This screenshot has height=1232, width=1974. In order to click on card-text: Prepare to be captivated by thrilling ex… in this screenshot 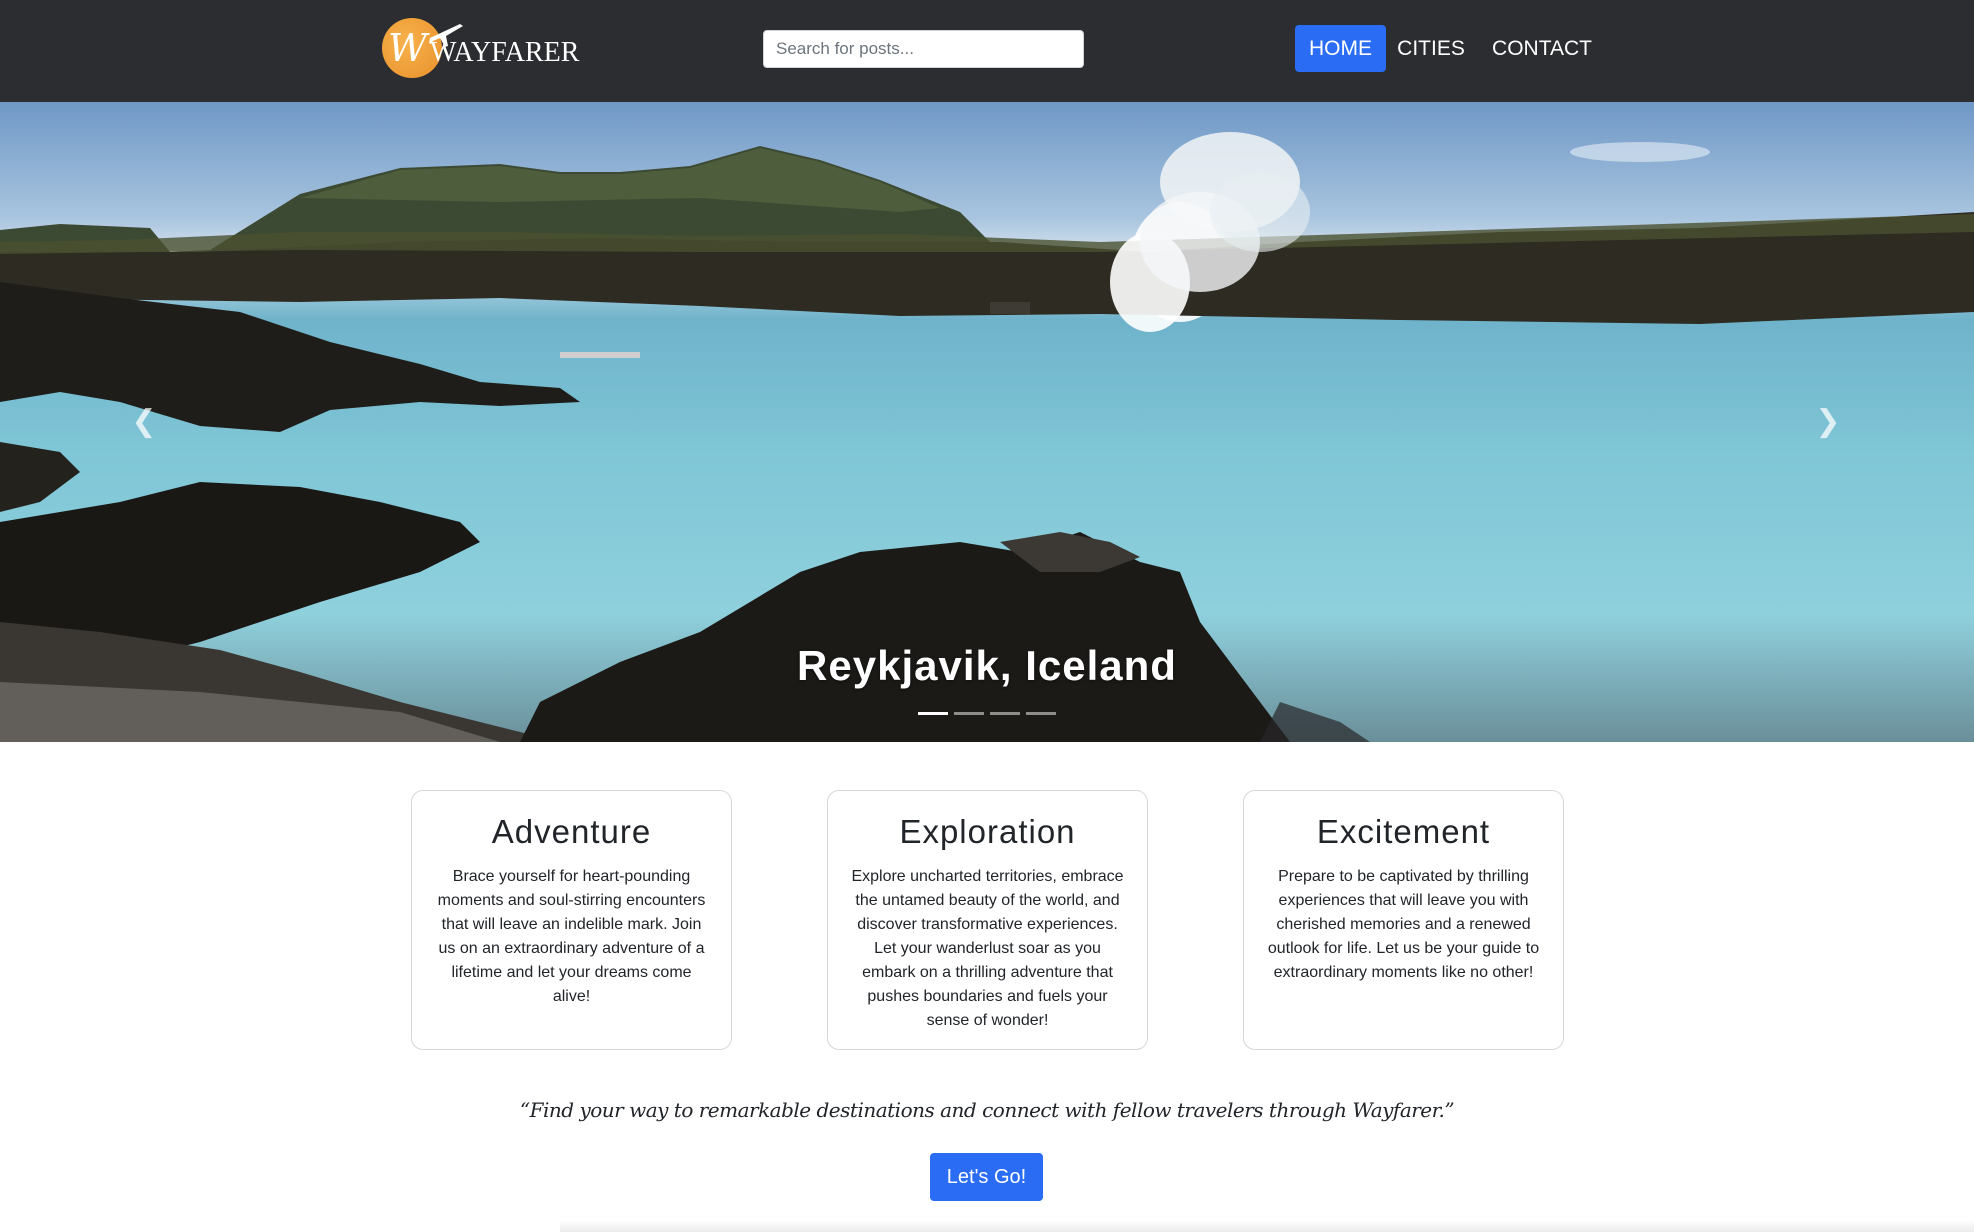, I will do `click(1403, 924)`.